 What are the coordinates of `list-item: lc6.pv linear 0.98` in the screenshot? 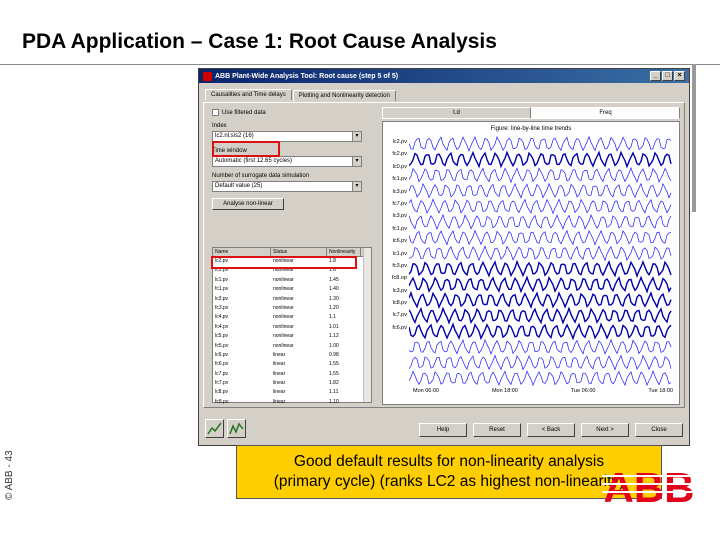 It's located at (292, 355).